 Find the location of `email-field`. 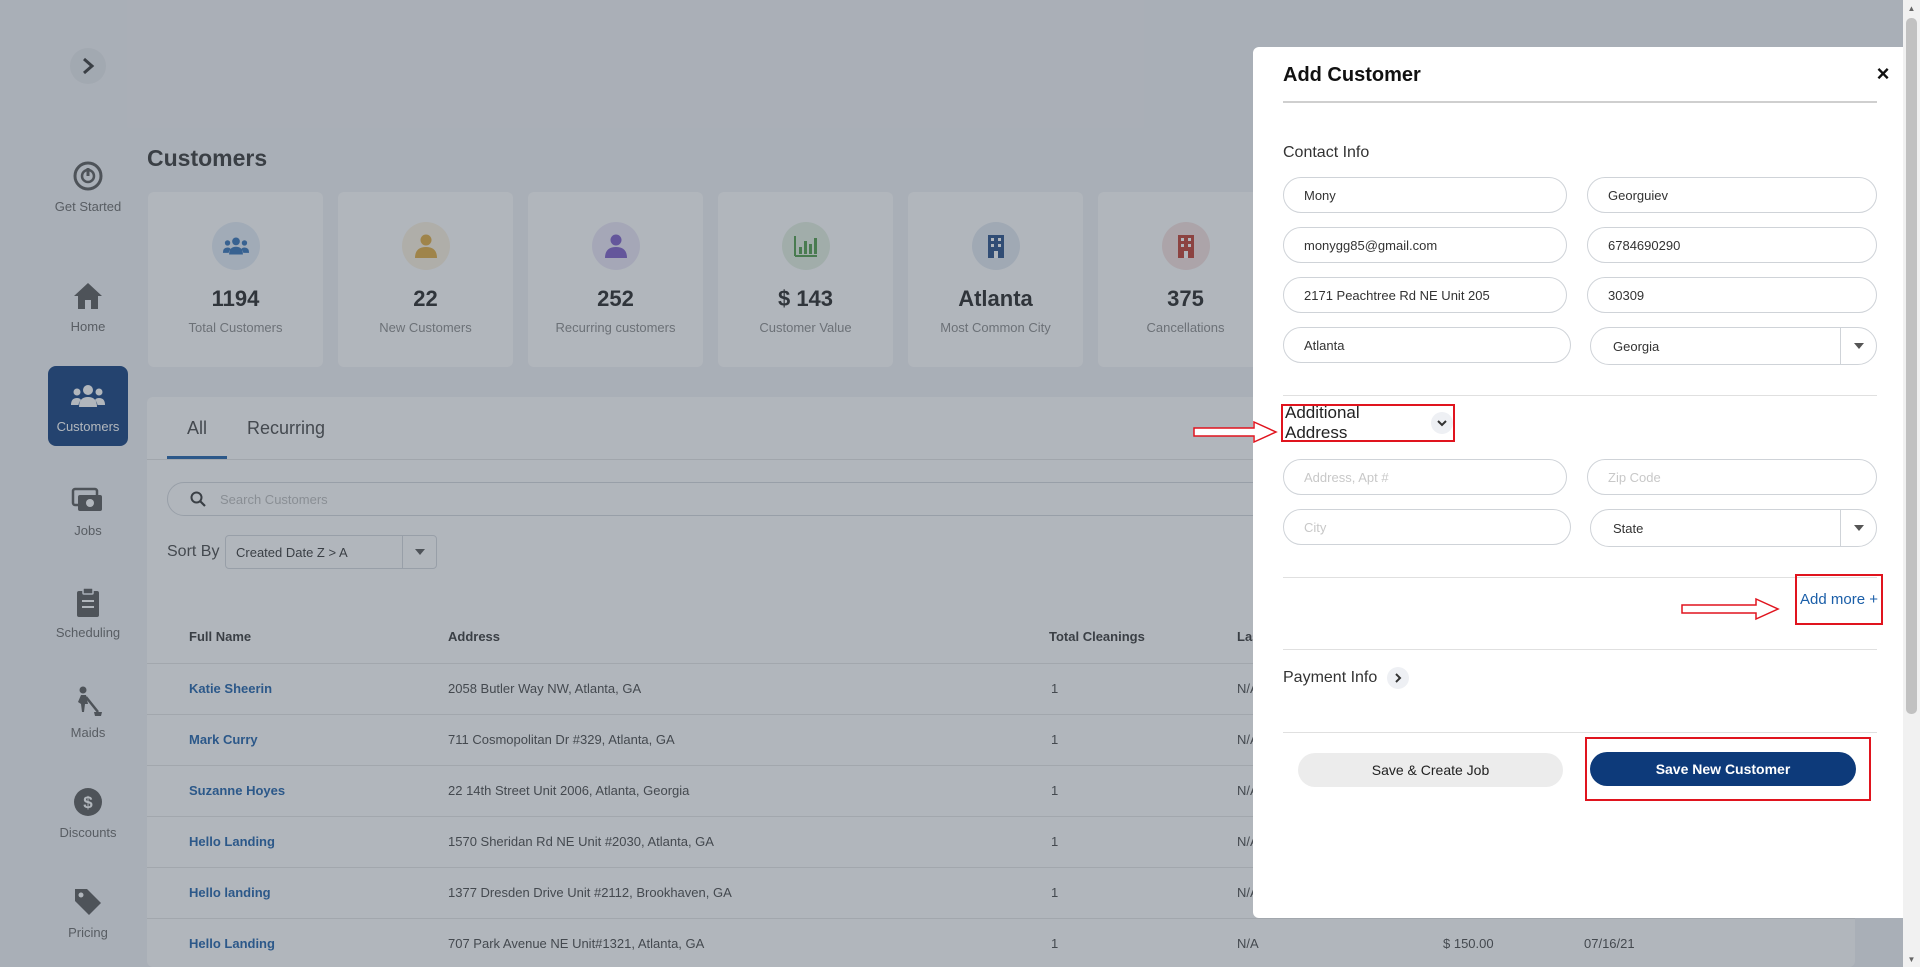

email-field is located at coordinates (1425, 245).